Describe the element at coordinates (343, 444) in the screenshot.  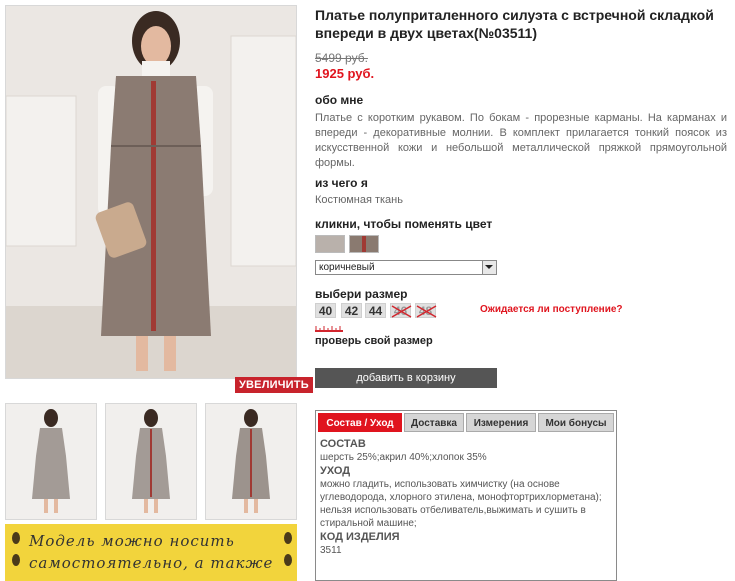
I see `composition-heading: СОСТАВ` at that location.